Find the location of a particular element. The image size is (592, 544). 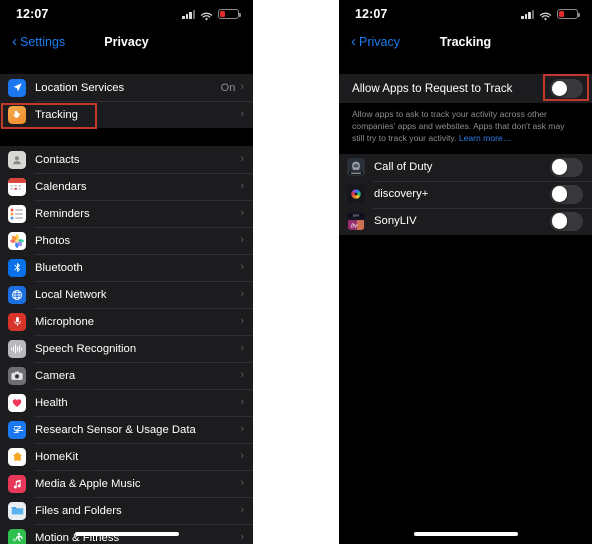

app-toggle-call-of-duty is located at coordinates (566, 167).